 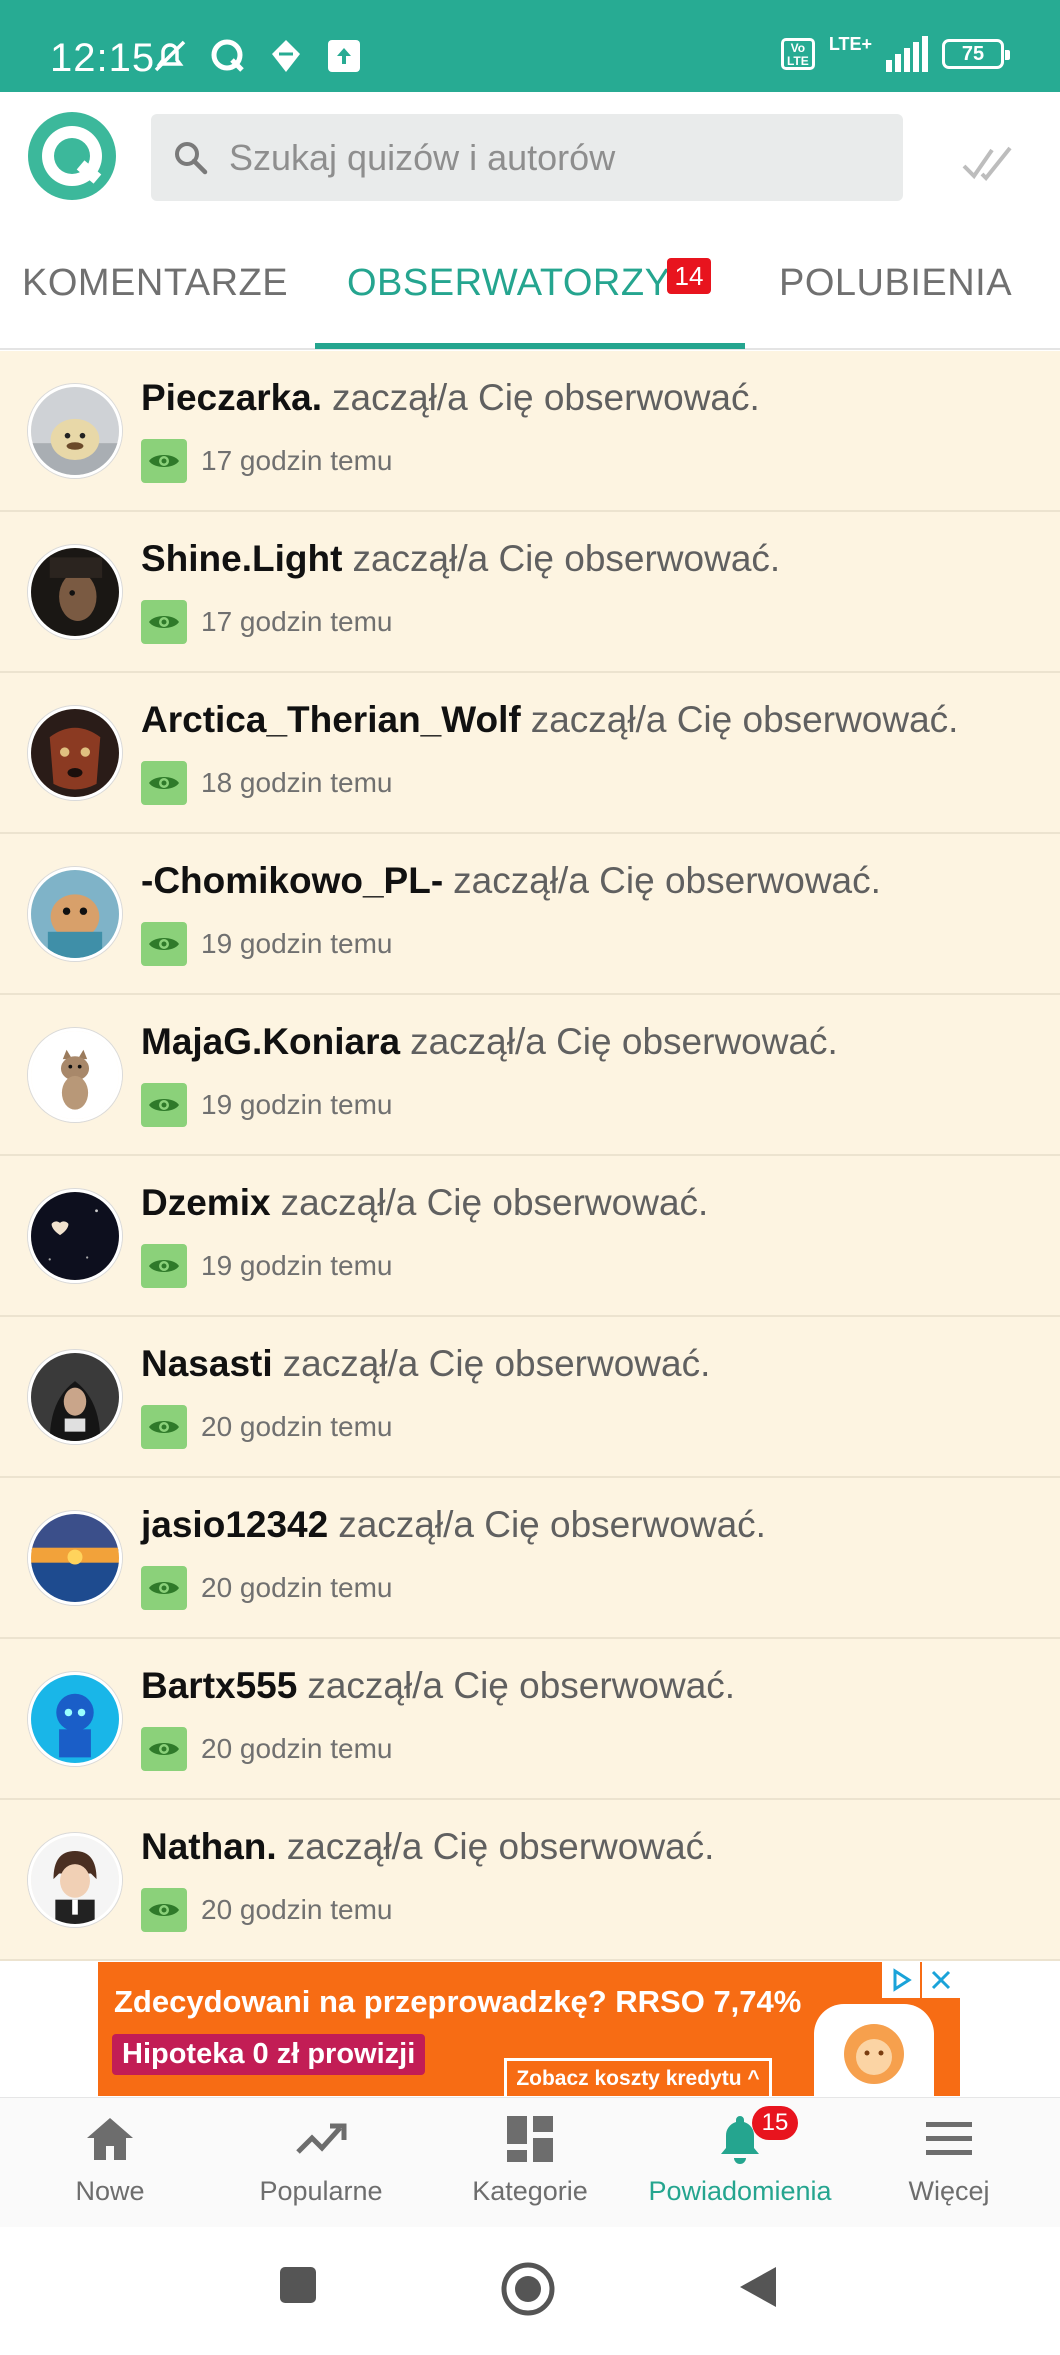 I want to click on signal-icon, so click(x=907, y=54).